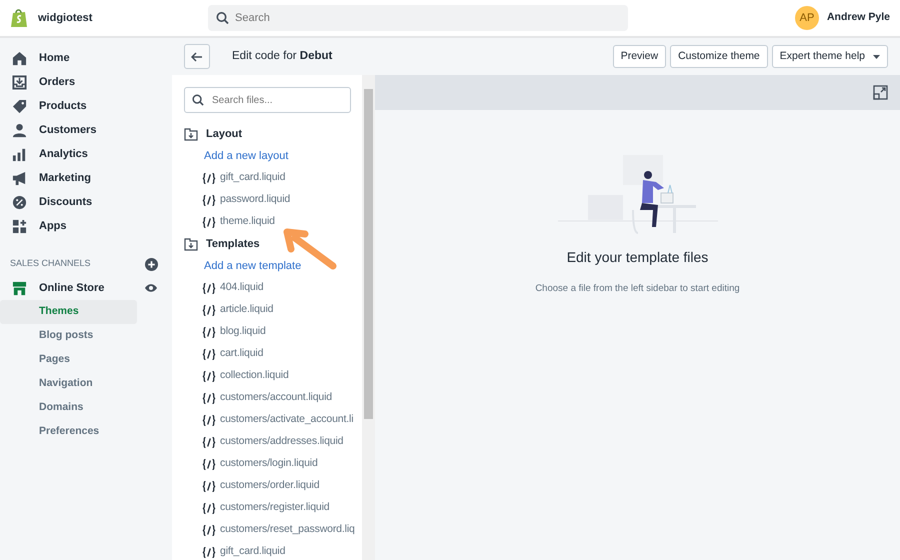 The image size is (900, 560). Describe the element at coordinates (68, 360) in the screenshot. I see `sidebar-subitem: Pages` at that location.